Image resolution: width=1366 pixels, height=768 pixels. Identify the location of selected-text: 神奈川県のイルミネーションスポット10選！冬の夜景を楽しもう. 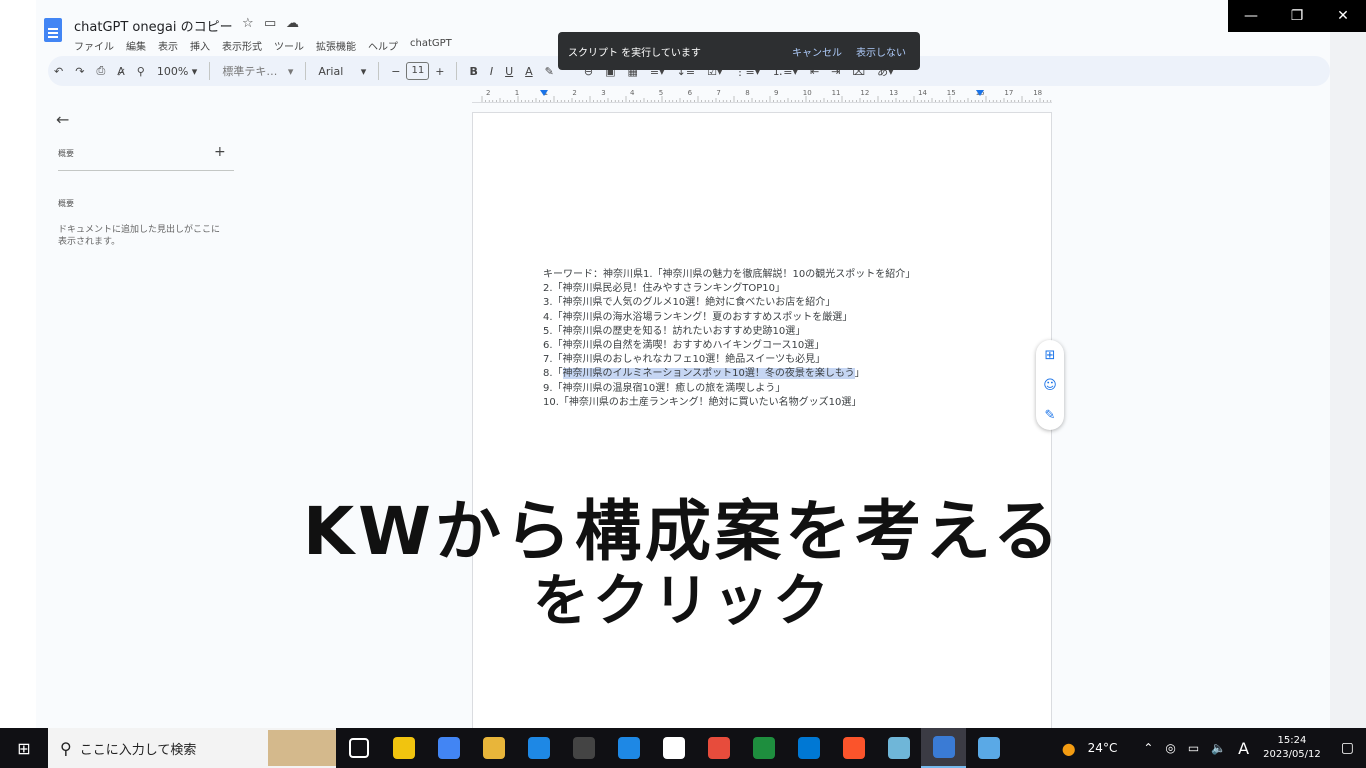
(708, 374).